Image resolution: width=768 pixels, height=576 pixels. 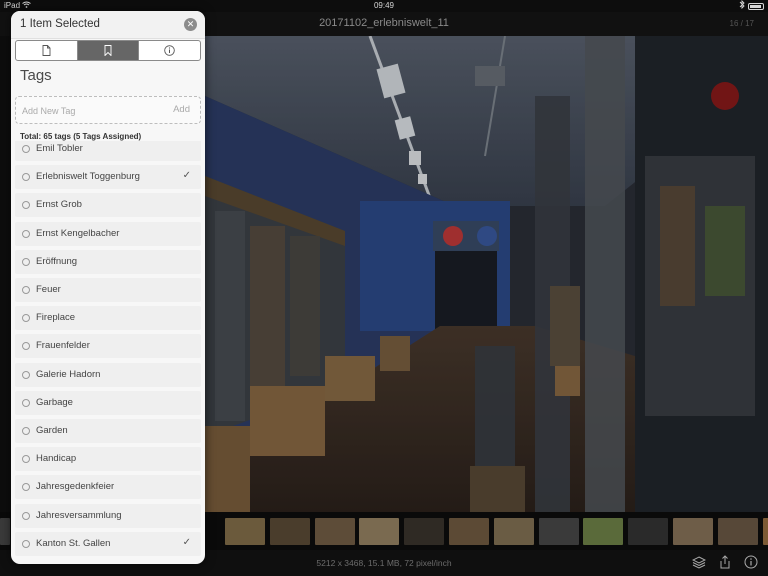 I want to click on tag-label: Jahresgedenkfeier, so click(x=75, y=487).